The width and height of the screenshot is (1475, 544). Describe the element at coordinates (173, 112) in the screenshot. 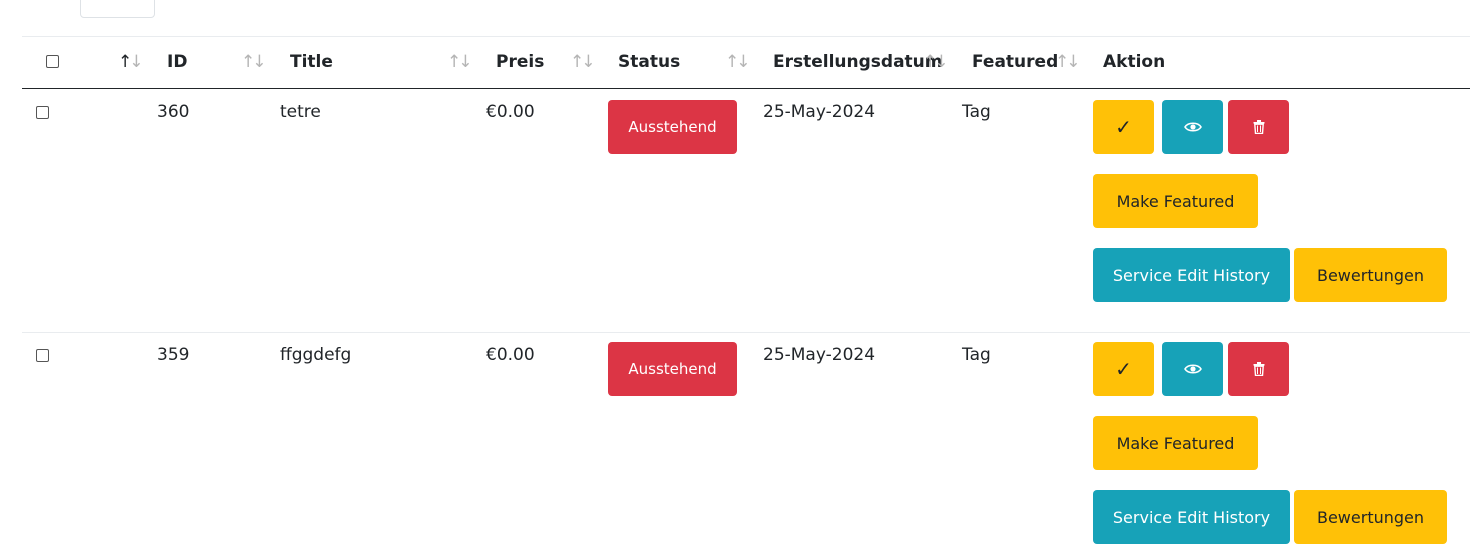

I see `cell-id: 360` at that location.